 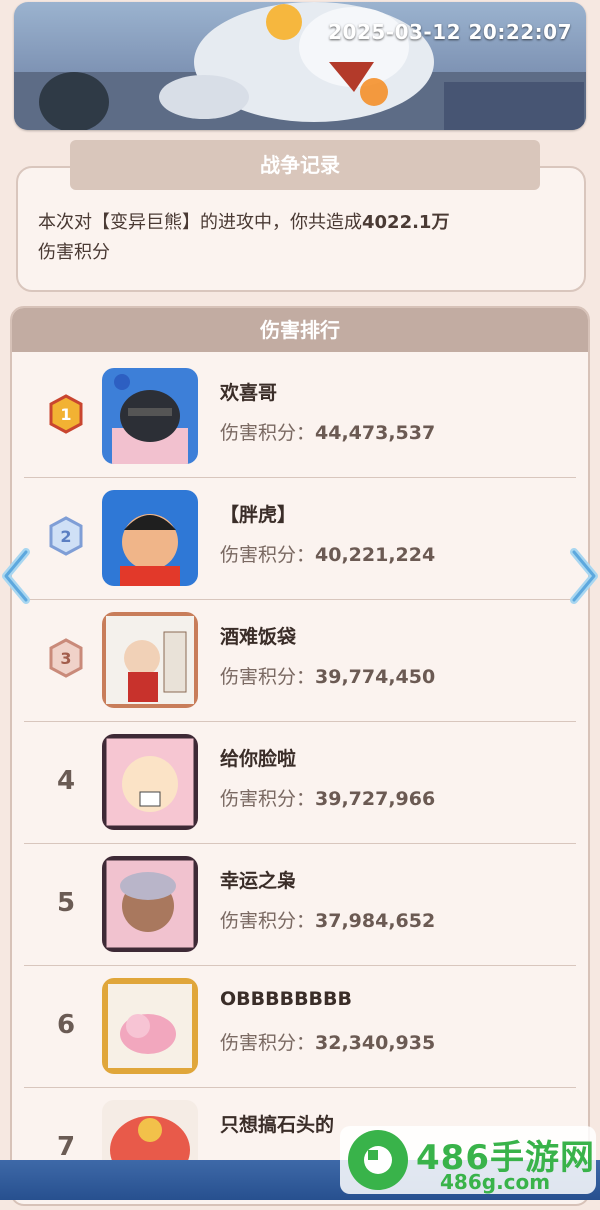 What do you see at coordinates (406, 222) in the screenshot?
I see `record-amount: 4022.1万` at bounding box center [406, 222].